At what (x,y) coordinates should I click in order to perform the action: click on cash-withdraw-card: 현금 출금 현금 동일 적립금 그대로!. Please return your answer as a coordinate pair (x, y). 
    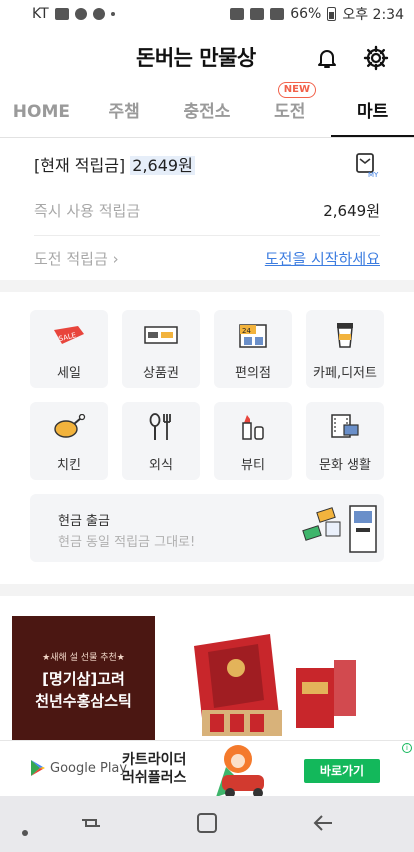
    Looking at the image, I should click on (207, 528).